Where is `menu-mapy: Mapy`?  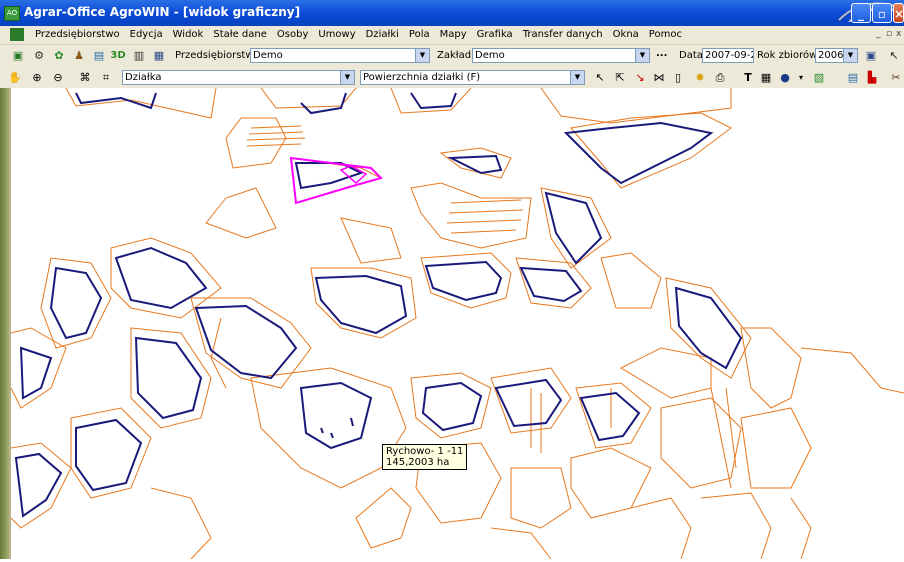 menu-mapy: Mapy is located at coordinates (453, 33).